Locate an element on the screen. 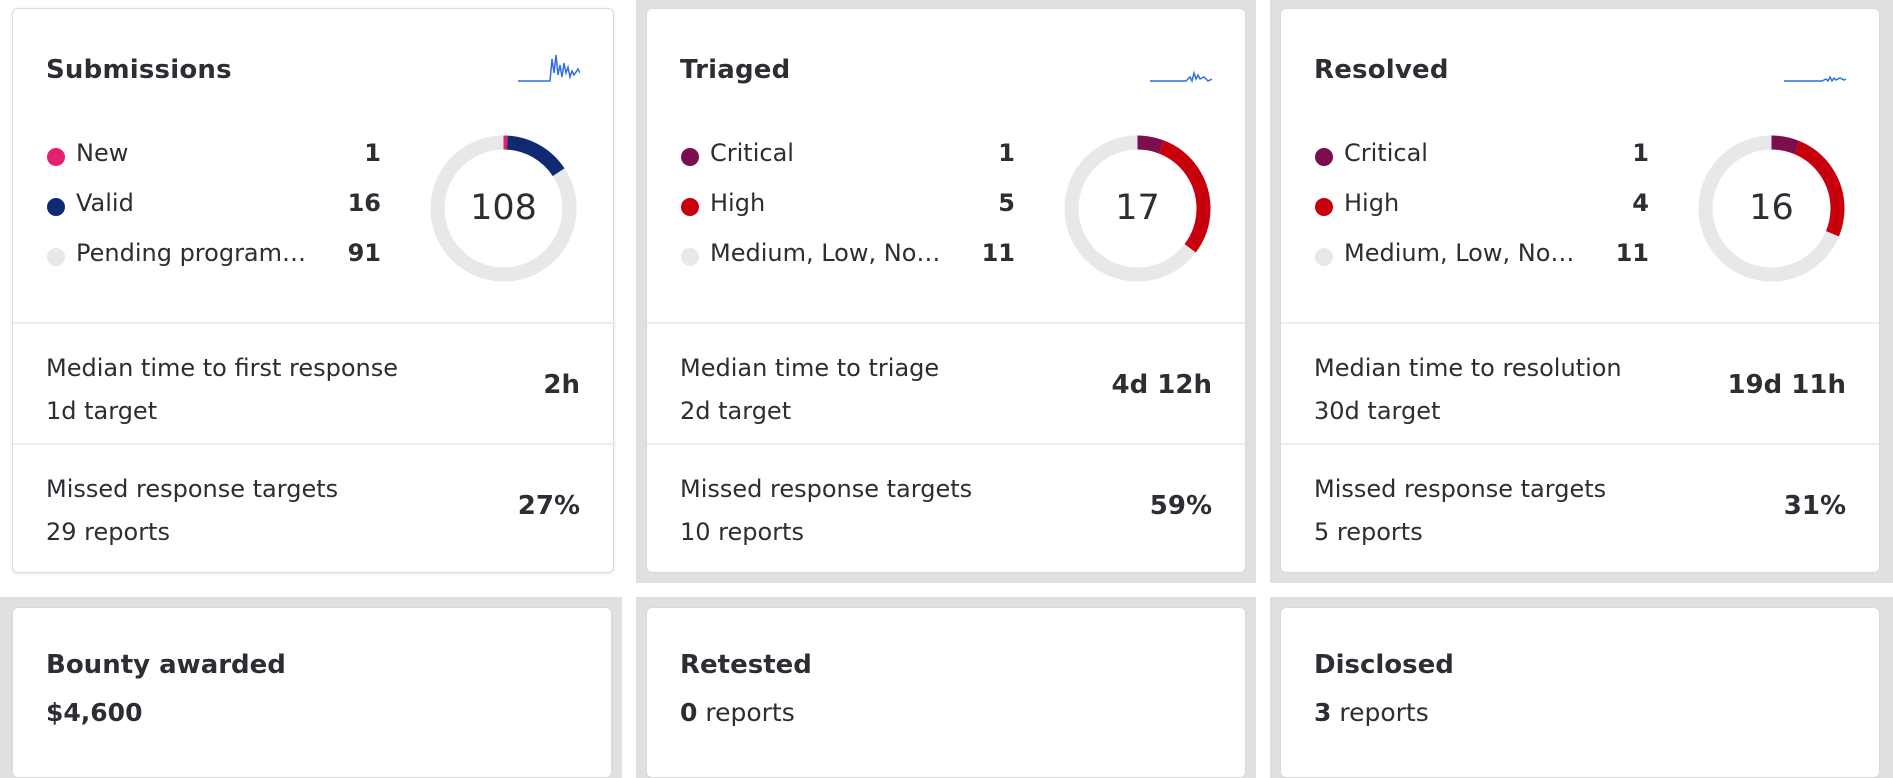  stat-number: 3 is located at coordinates (1323, 712).